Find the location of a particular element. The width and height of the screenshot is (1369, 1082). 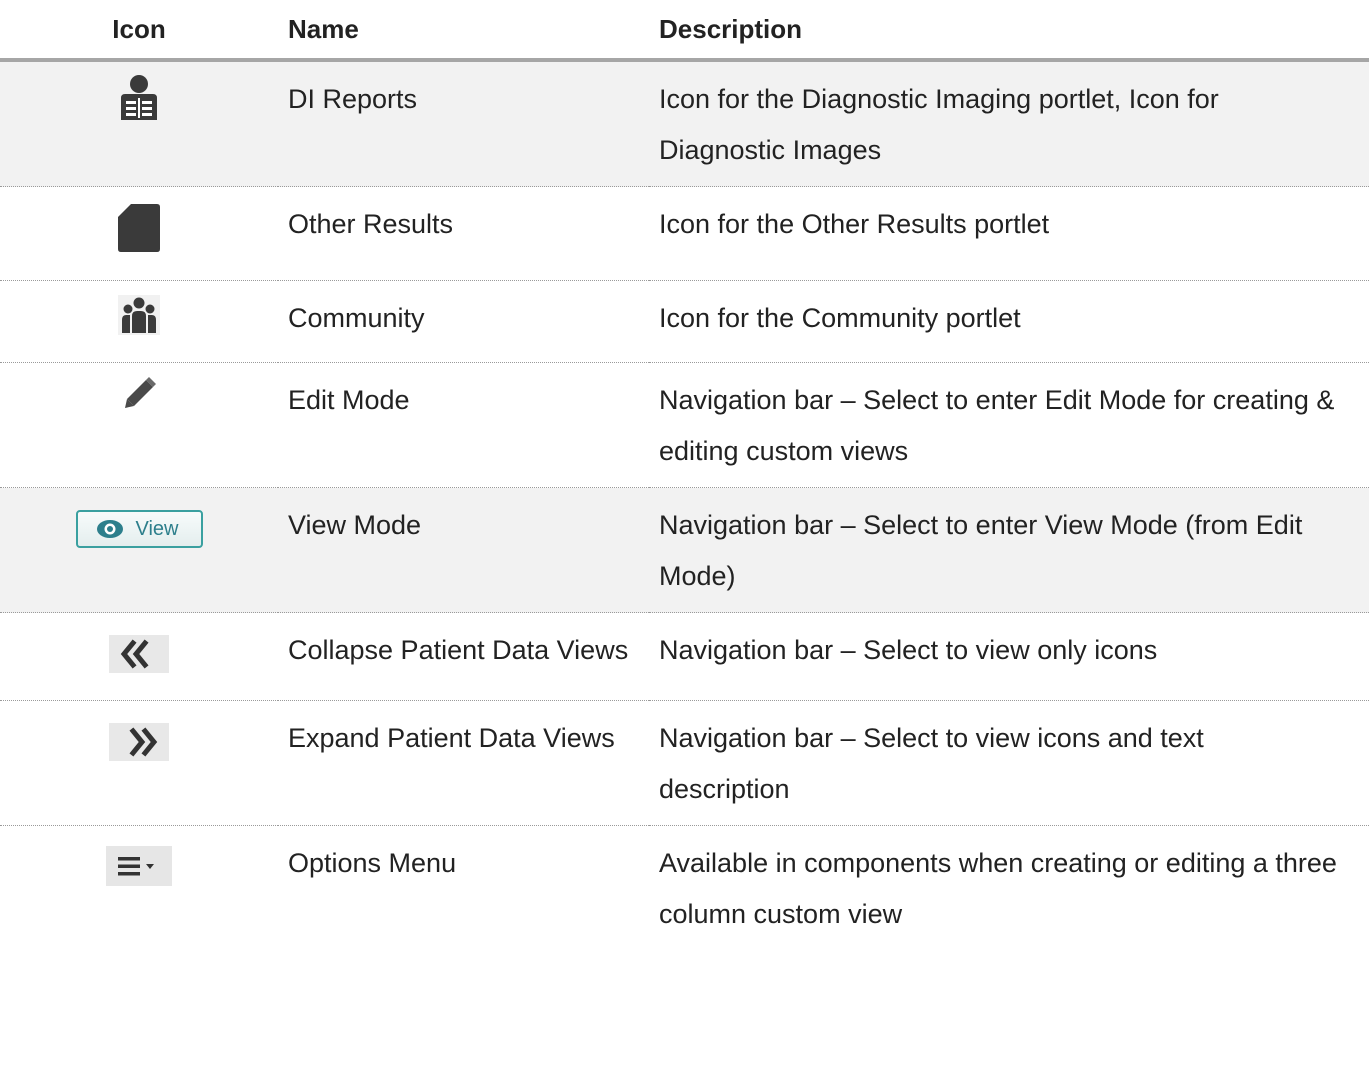

eye-icon is located at coordinates (109, 529).